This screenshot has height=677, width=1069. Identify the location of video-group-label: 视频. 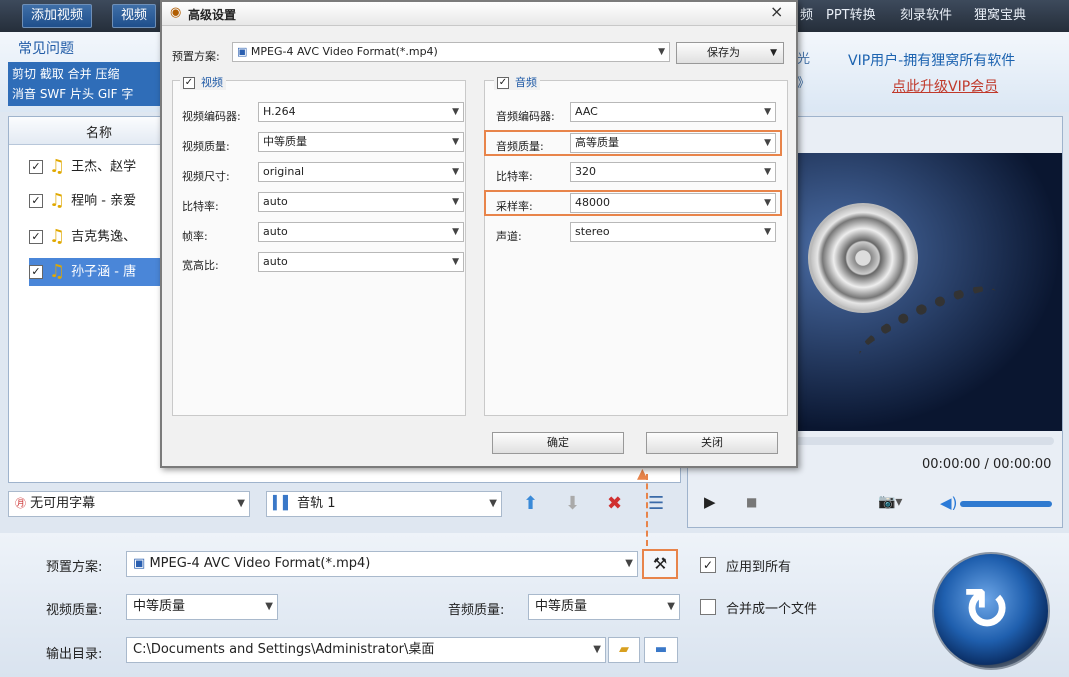
(212, 82).